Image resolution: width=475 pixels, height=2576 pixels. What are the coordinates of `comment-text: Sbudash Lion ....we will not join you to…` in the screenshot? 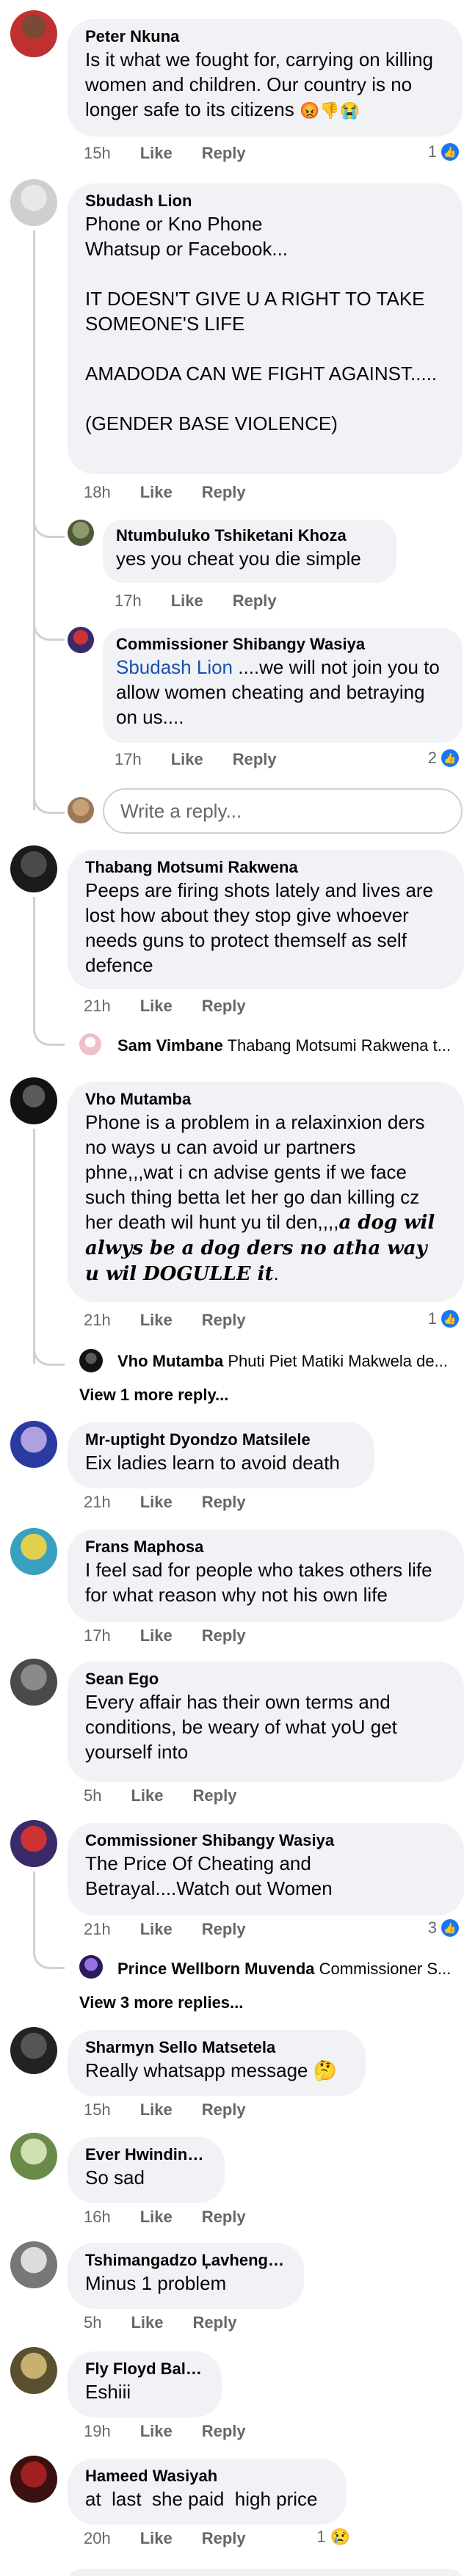 It's located at (281, 692).